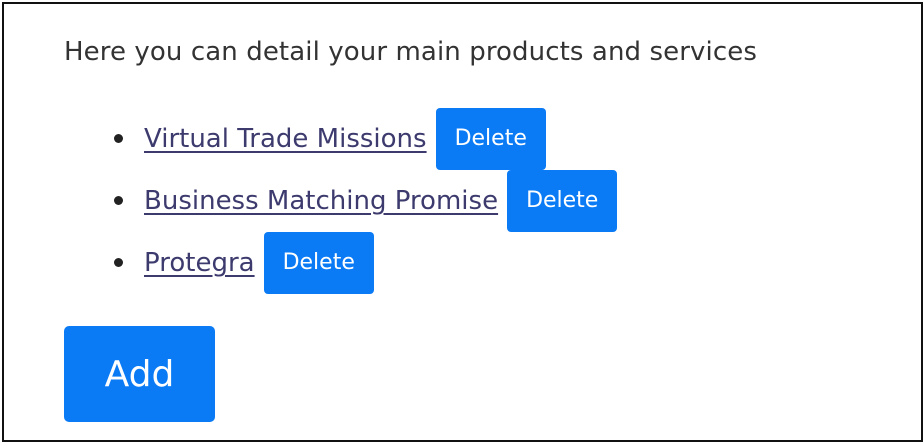  What do you see at coordinates (199, 263) in the screenshot?
I see `product-link-protegra: Protegra` at bounding box center [199, 263].